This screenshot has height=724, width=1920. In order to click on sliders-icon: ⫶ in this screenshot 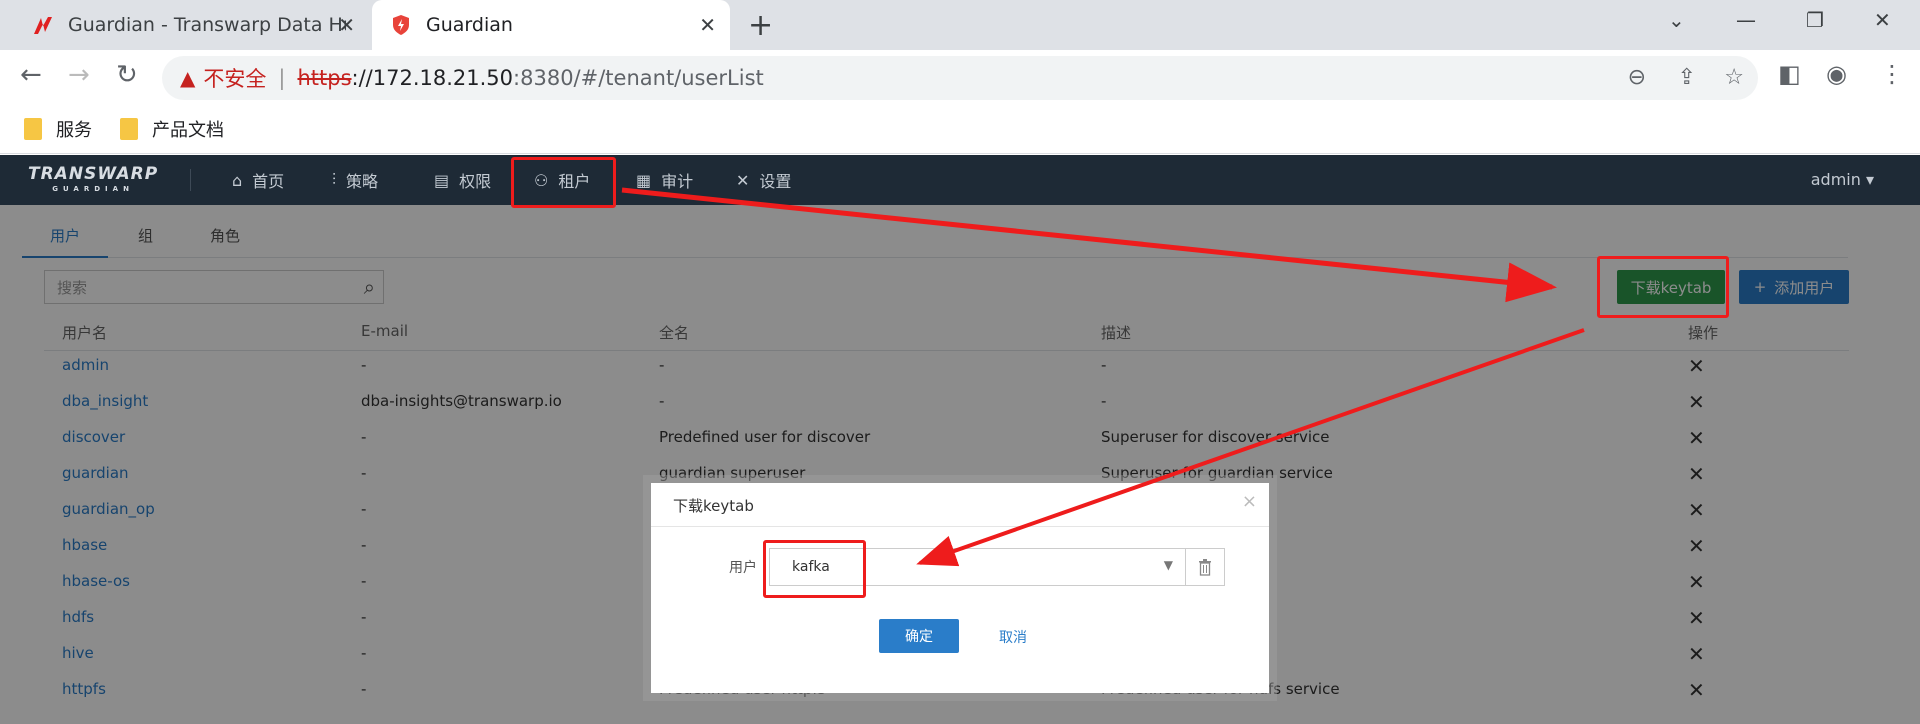, I will do `click(334, 179)`.